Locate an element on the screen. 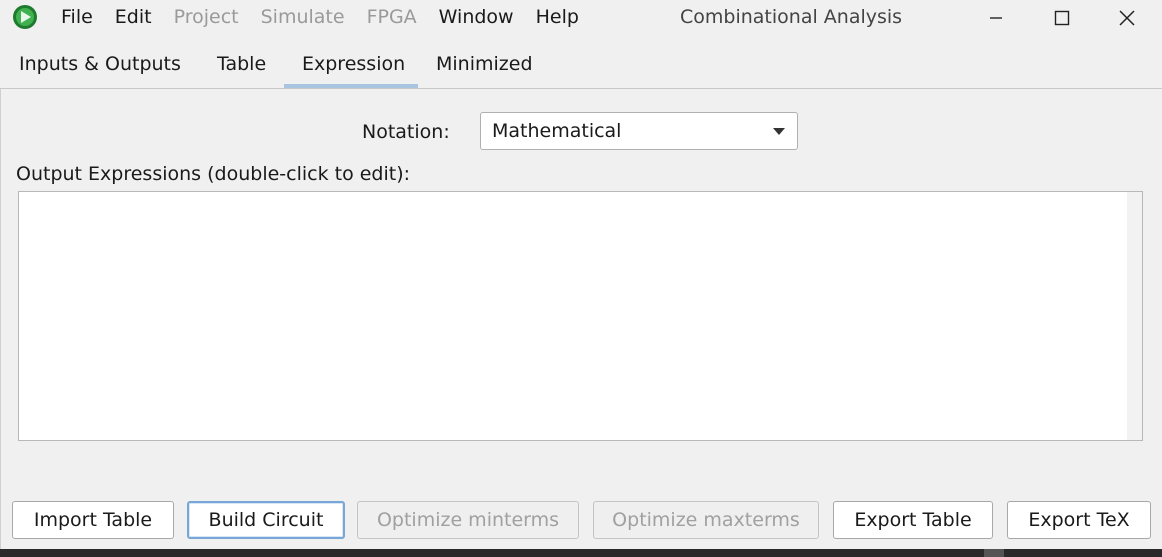 The image size is (1162, 557). chevron-down-icon is located at coordinates (779, 131).